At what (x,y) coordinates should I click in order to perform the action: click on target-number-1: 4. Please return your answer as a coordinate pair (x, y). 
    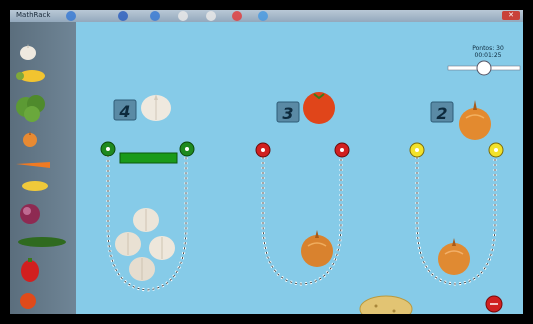
    Looking at the image, I should click on (124, 111).